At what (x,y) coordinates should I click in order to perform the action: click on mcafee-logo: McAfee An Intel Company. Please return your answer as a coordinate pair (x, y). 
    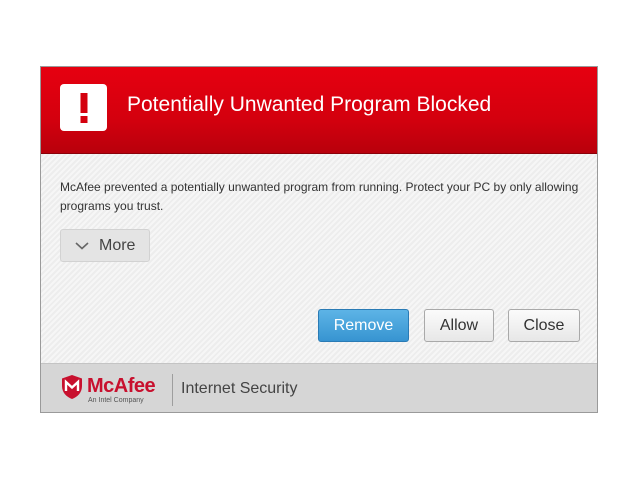
    Looking at the image, I should click on (113, 390).